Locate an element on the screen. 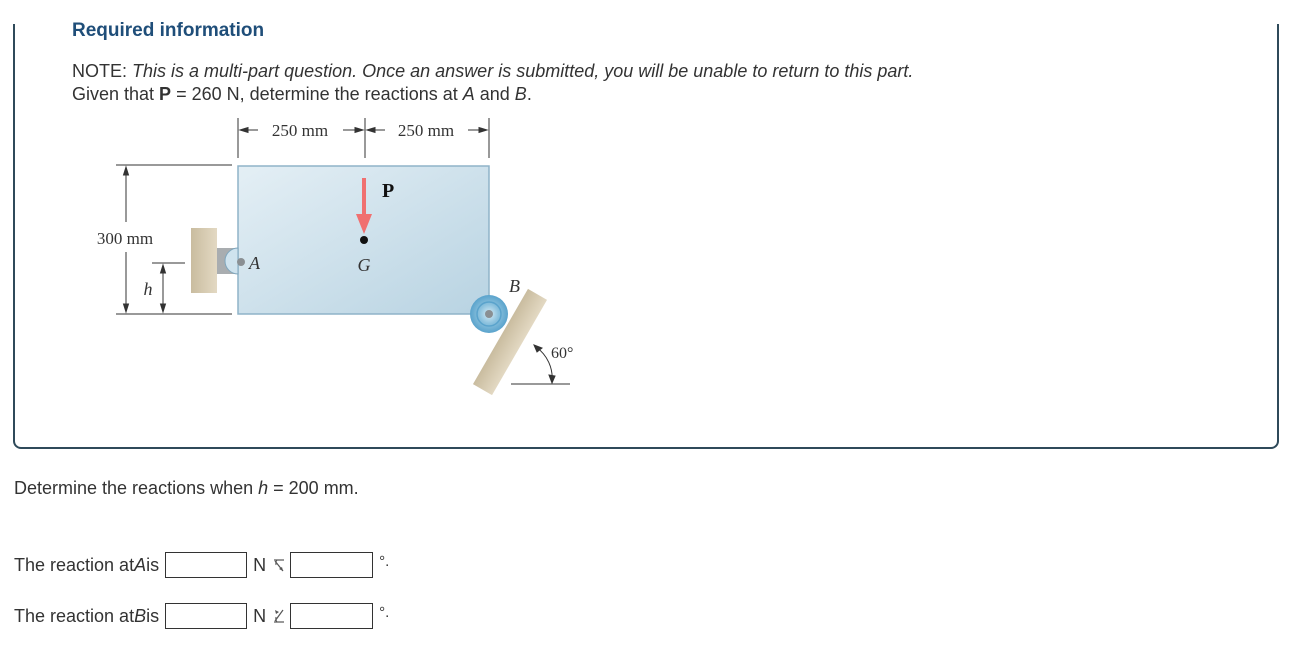  centroid-g is located at coordinates (364, 240).